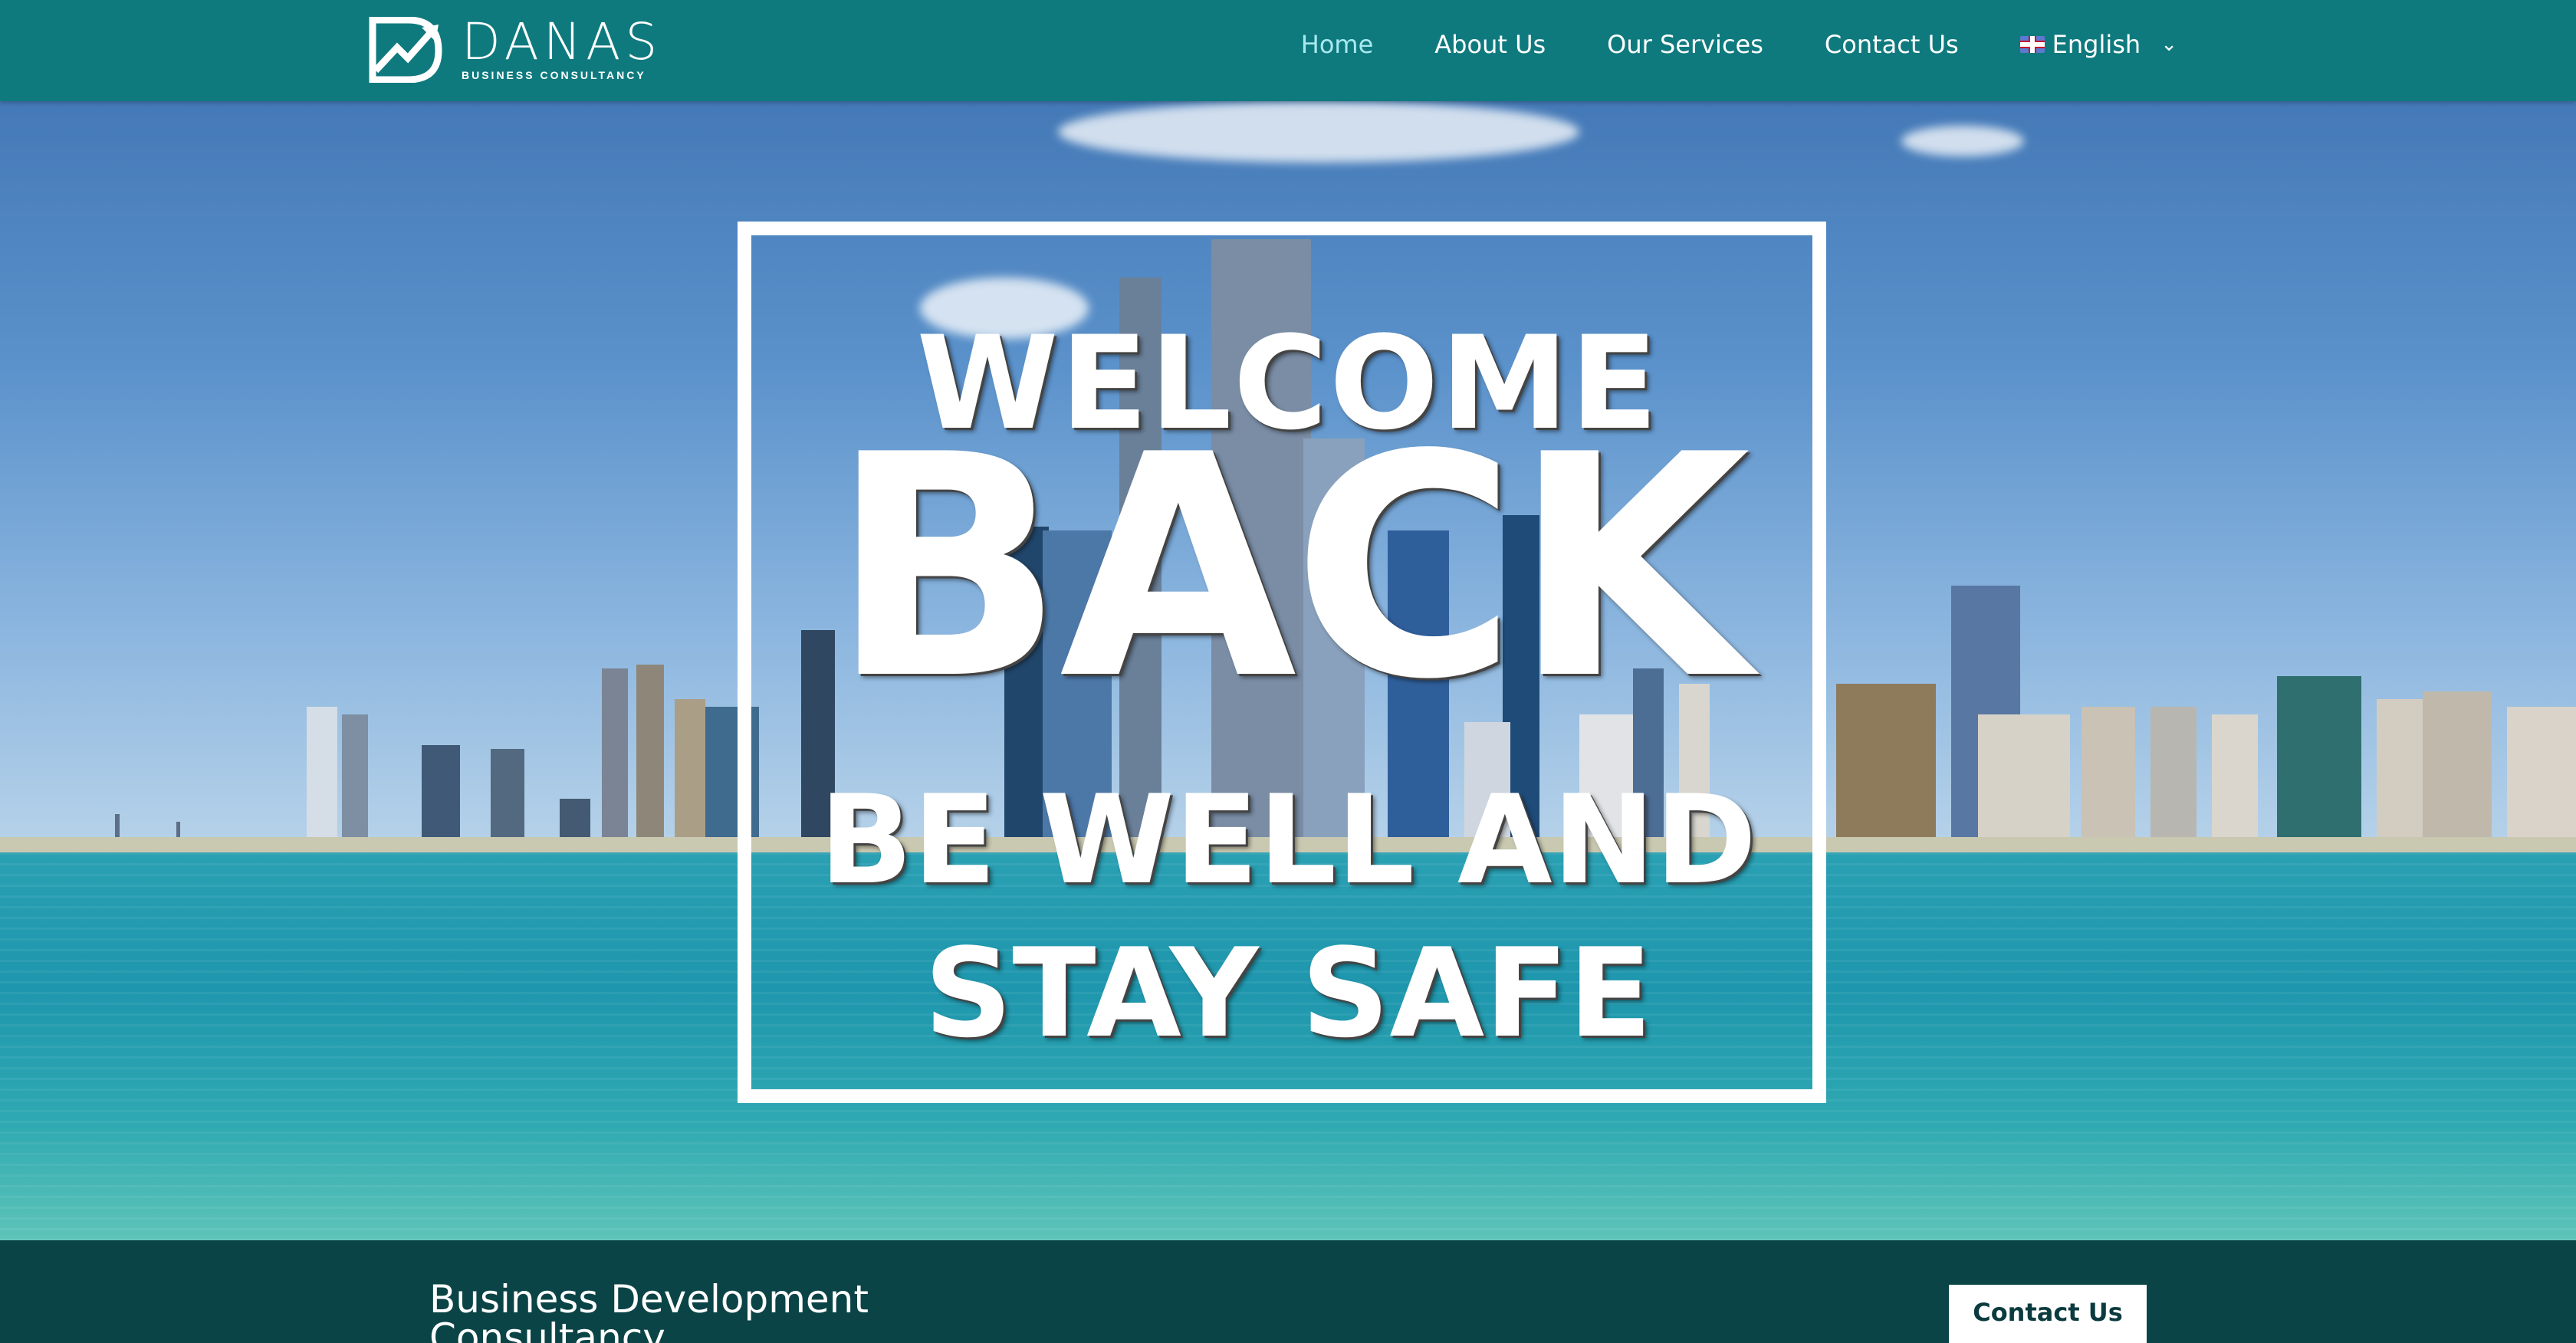  I want to click on nav-home: Home, so click(1338, 45).